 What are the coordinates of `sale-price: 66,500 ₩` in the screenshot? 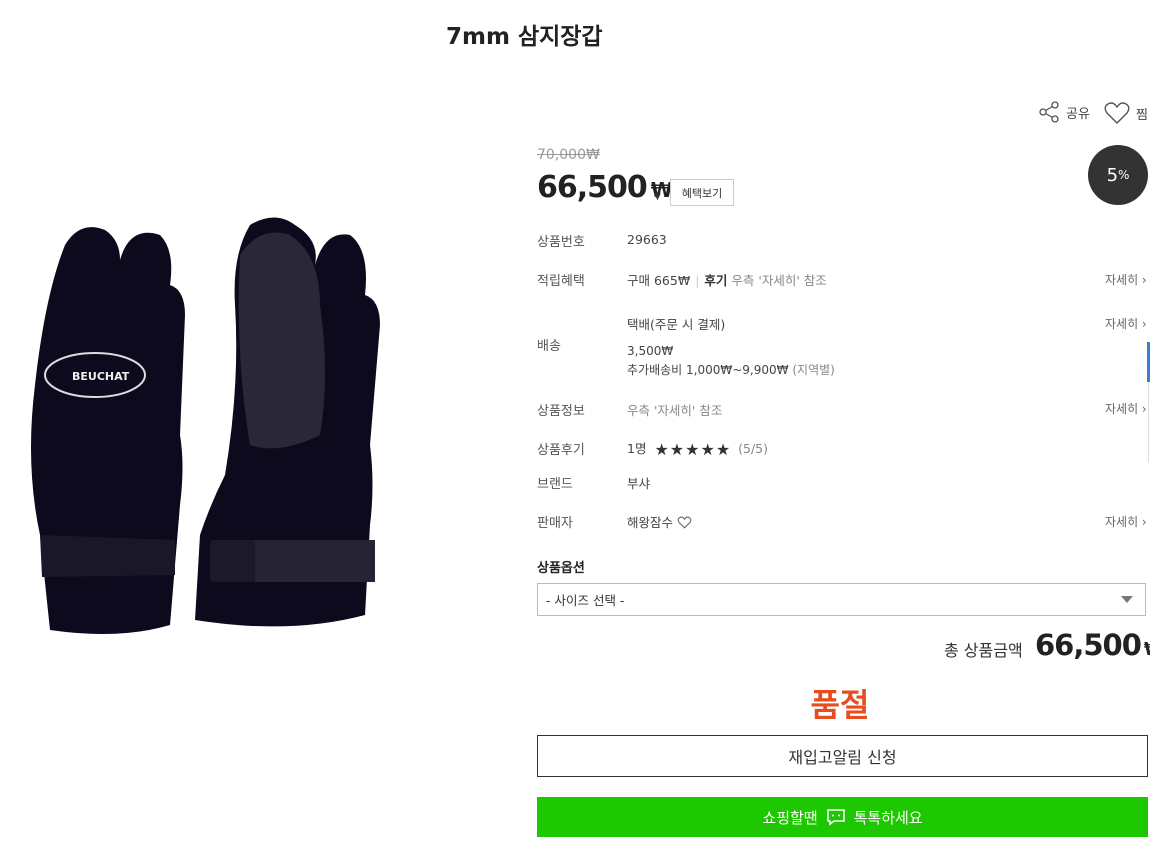 It's located at (605, 187).